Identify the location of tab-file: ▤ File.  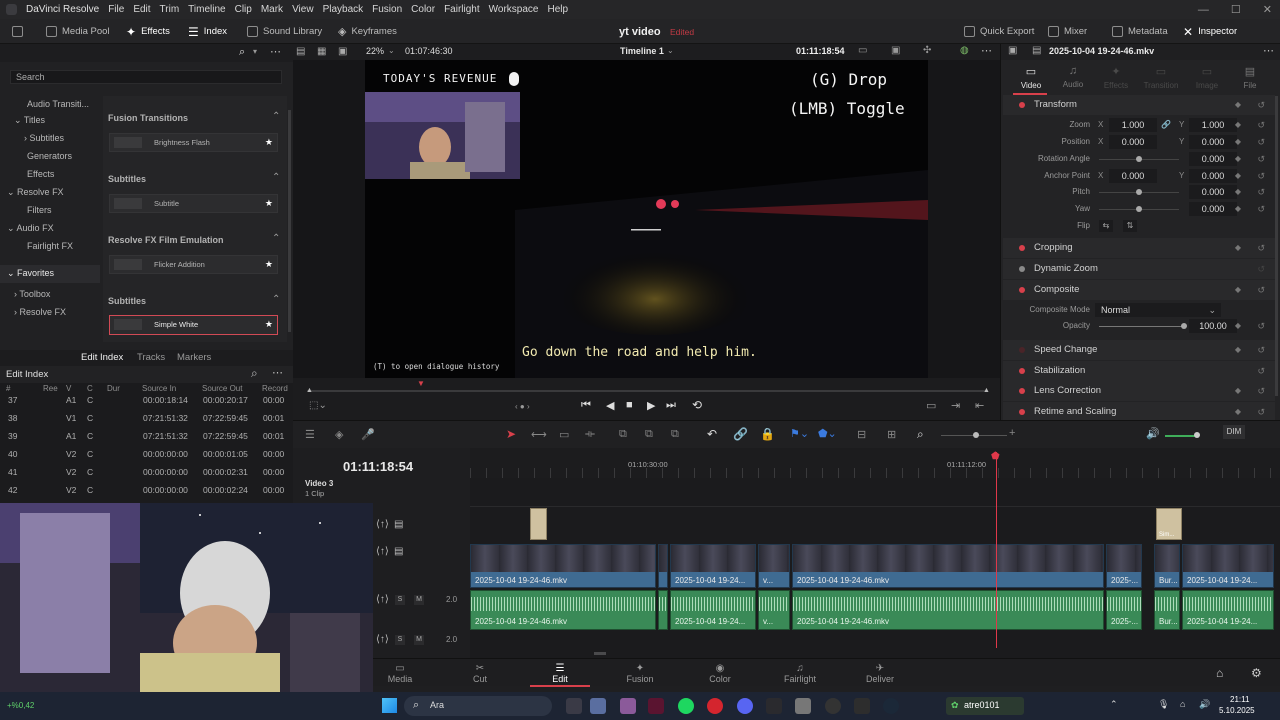
(1250, 77).